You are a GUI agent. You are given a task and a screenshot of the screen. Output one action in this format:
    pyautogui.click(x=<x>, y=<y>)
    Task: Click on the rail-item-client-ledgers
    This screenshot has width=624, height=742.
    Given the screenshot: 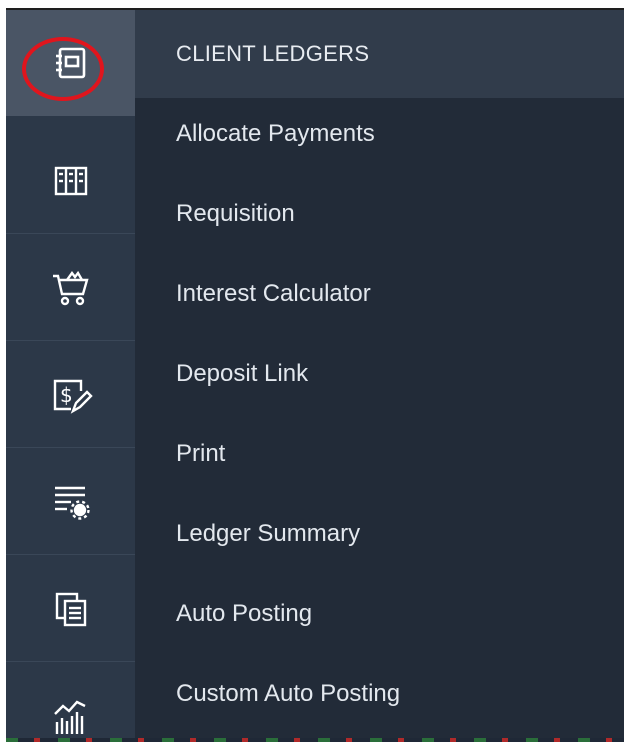 What is the action you would take?
    pyautogui.click(x=70, y=63)
    